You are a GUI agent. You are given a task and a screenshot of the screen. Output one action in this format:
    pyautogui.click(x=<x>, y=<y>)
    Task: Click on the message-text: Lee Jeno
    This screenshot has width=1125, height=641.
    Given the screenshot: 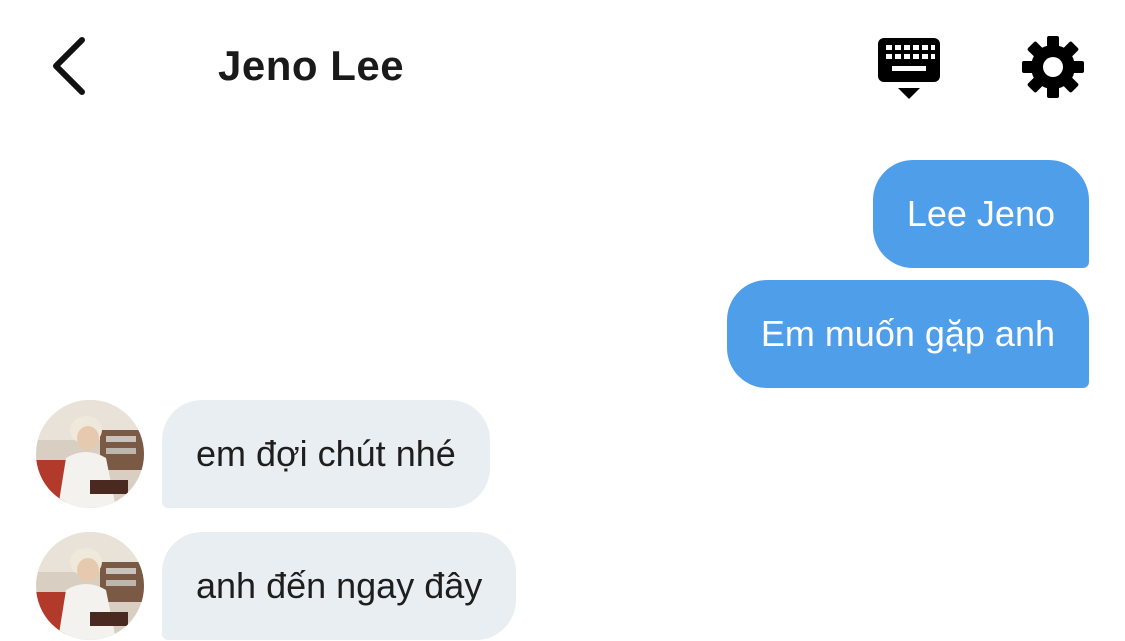 What is the action you would take?
    pyautogui.click(x=980, y=213)
    